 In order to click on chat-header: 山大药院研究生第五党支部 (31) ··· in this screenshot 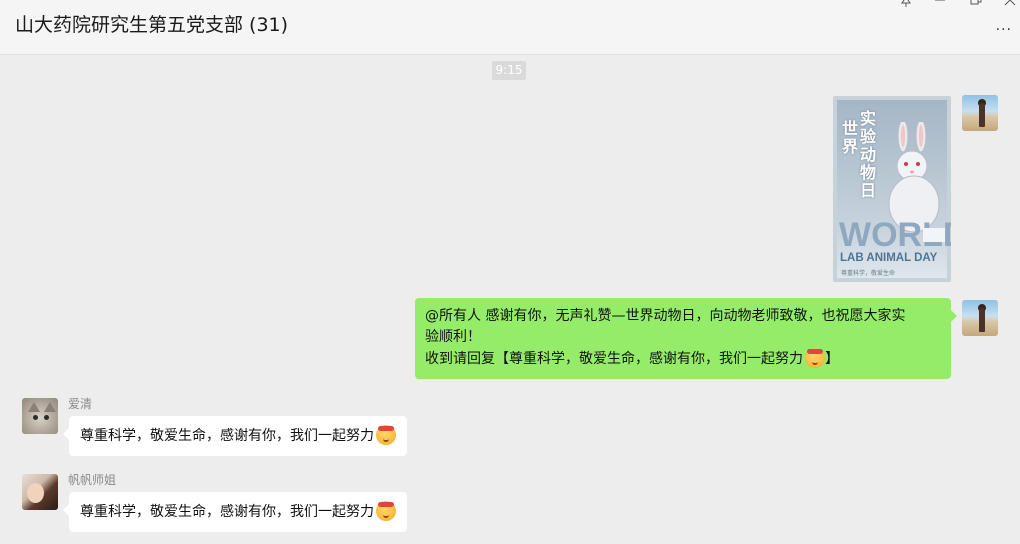, I will do `click(510, 27)`.